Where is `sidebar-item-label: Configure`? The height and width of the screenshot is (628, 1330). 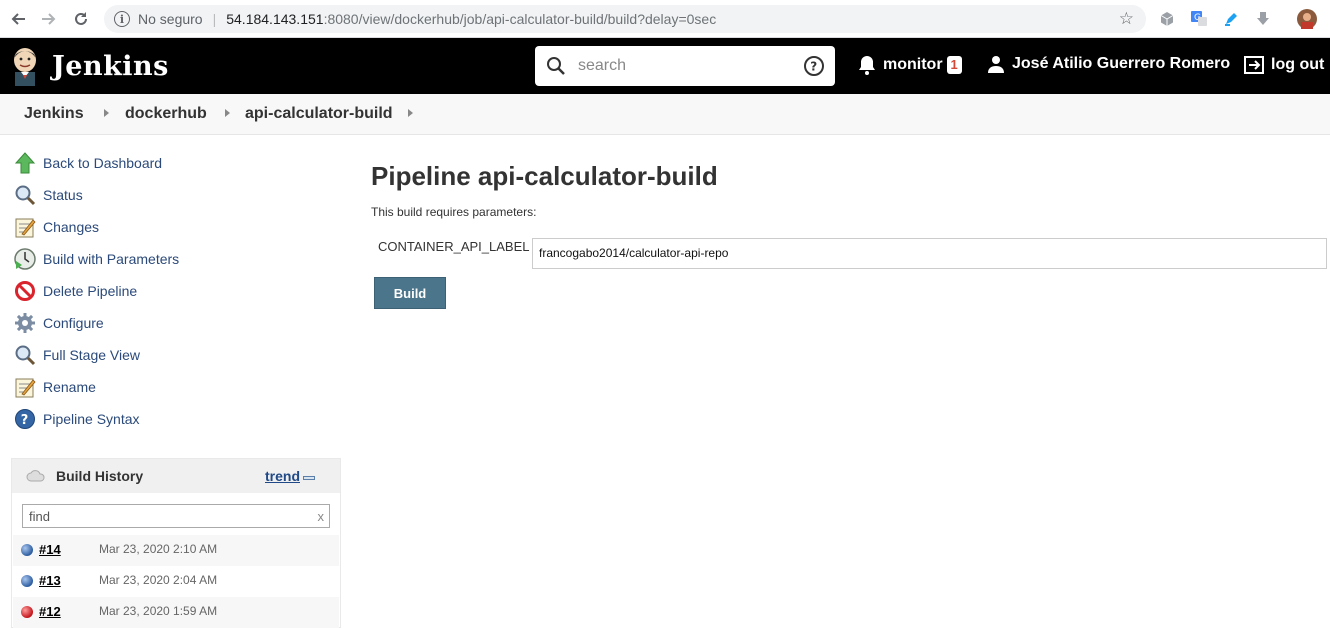
sidebar-item-label: Configure is located at coordinates (73, 323).